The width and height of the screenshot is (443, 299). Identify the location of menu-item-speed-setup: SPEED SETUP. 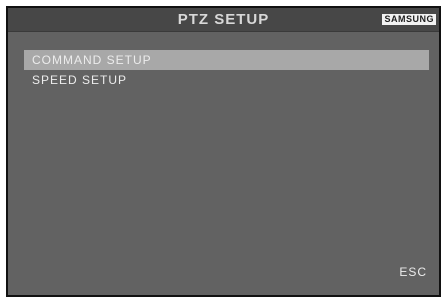
(226, 80).